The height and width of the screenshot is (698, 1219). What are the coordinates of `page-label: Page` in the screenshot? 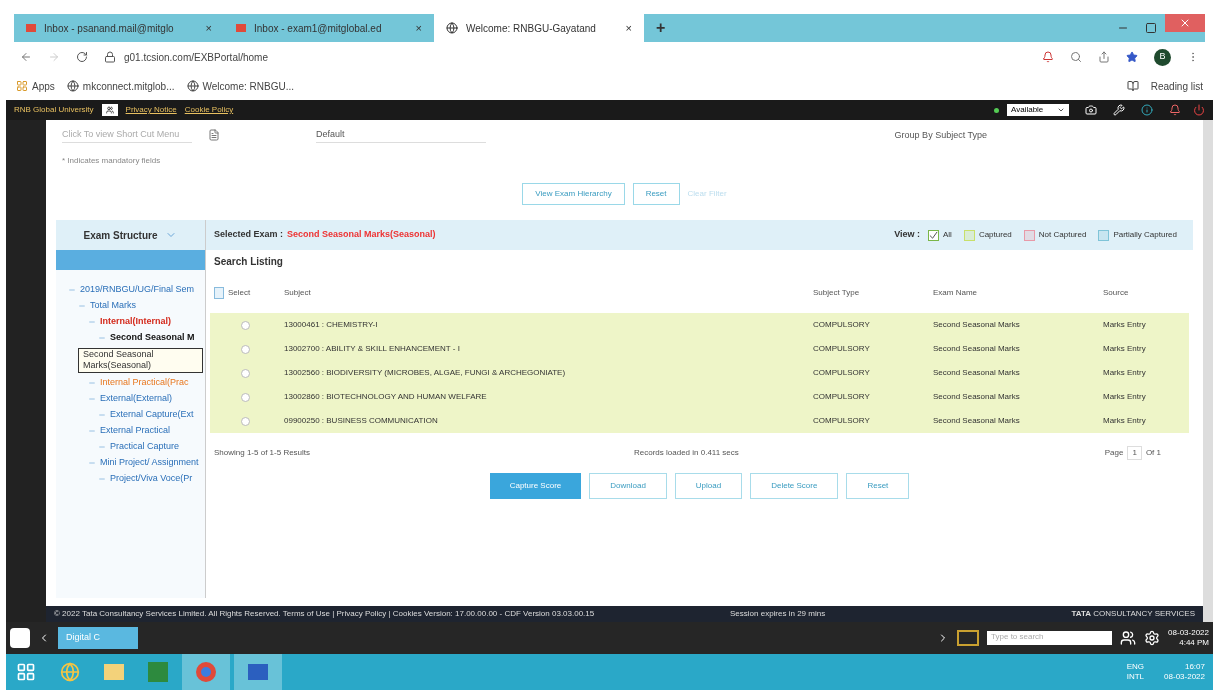 It's located at (1114, 453).